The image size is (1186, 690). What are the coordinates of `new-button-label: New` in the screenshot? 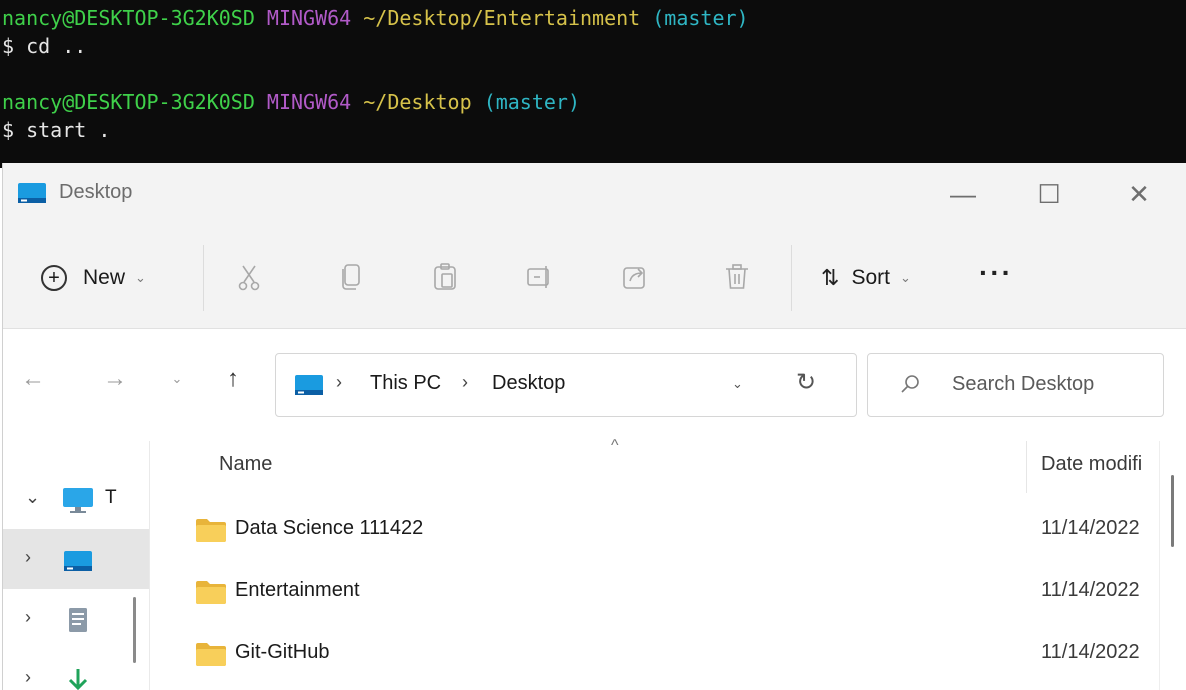 It's located at (104, 277).